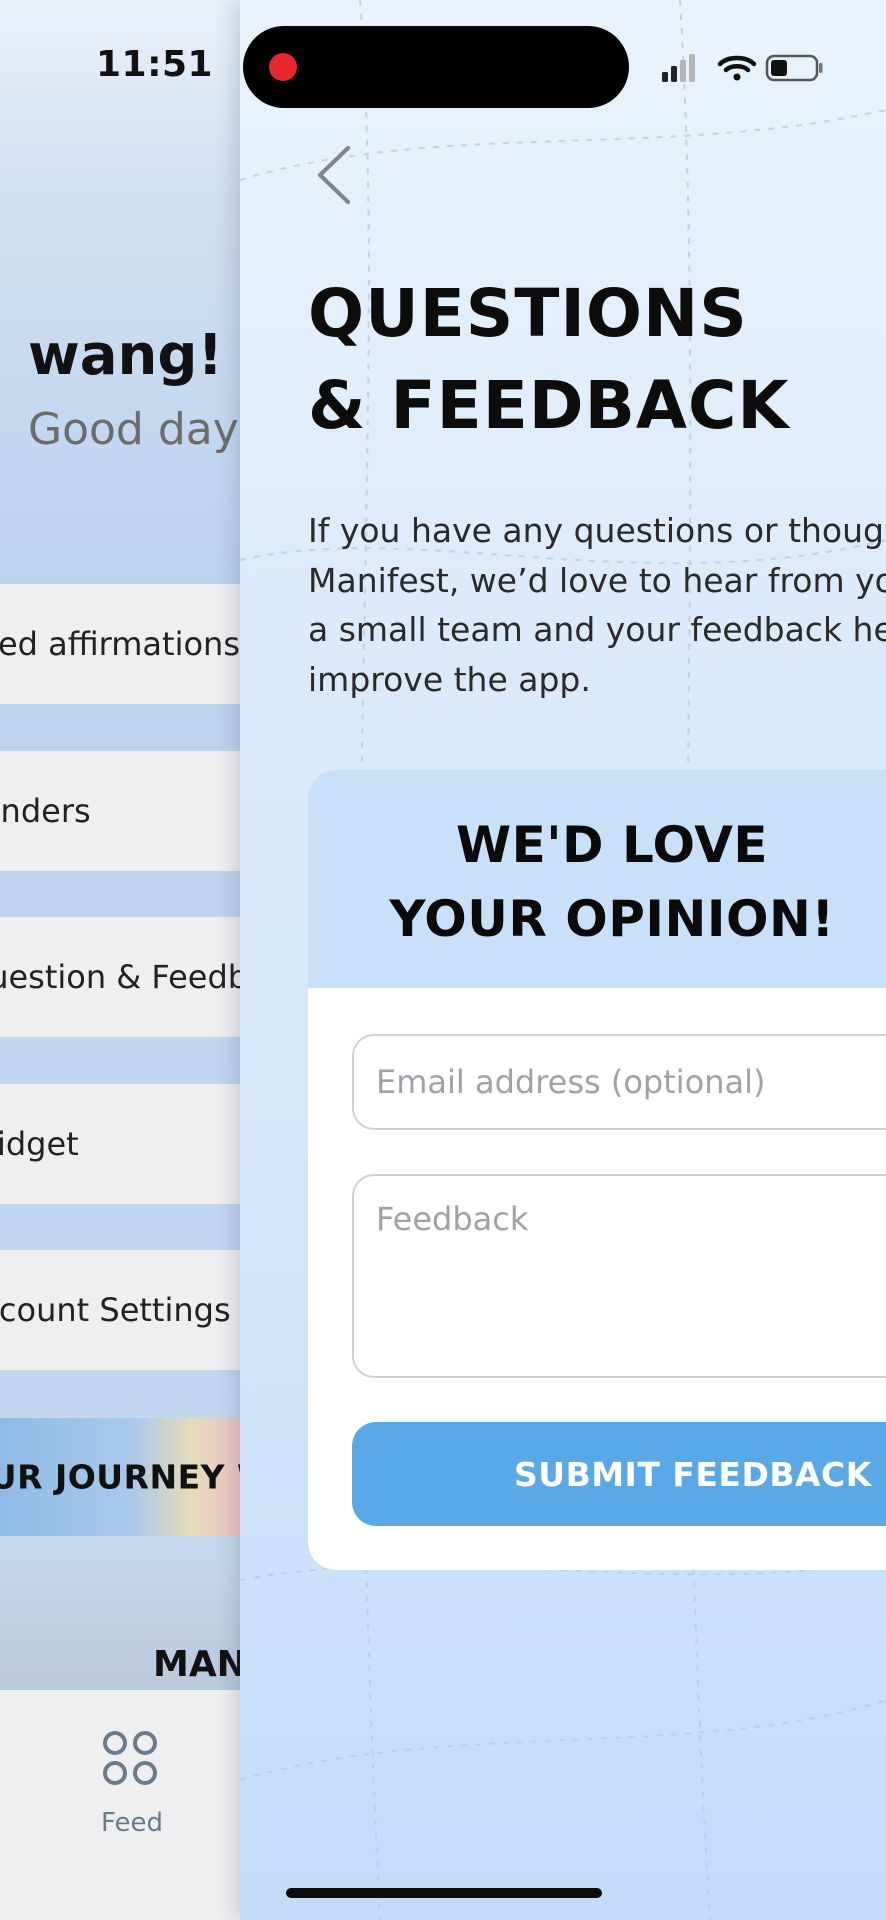 The height and width of the screenshot is (1920, 886). I want to click on back-button, so click(337, 175).